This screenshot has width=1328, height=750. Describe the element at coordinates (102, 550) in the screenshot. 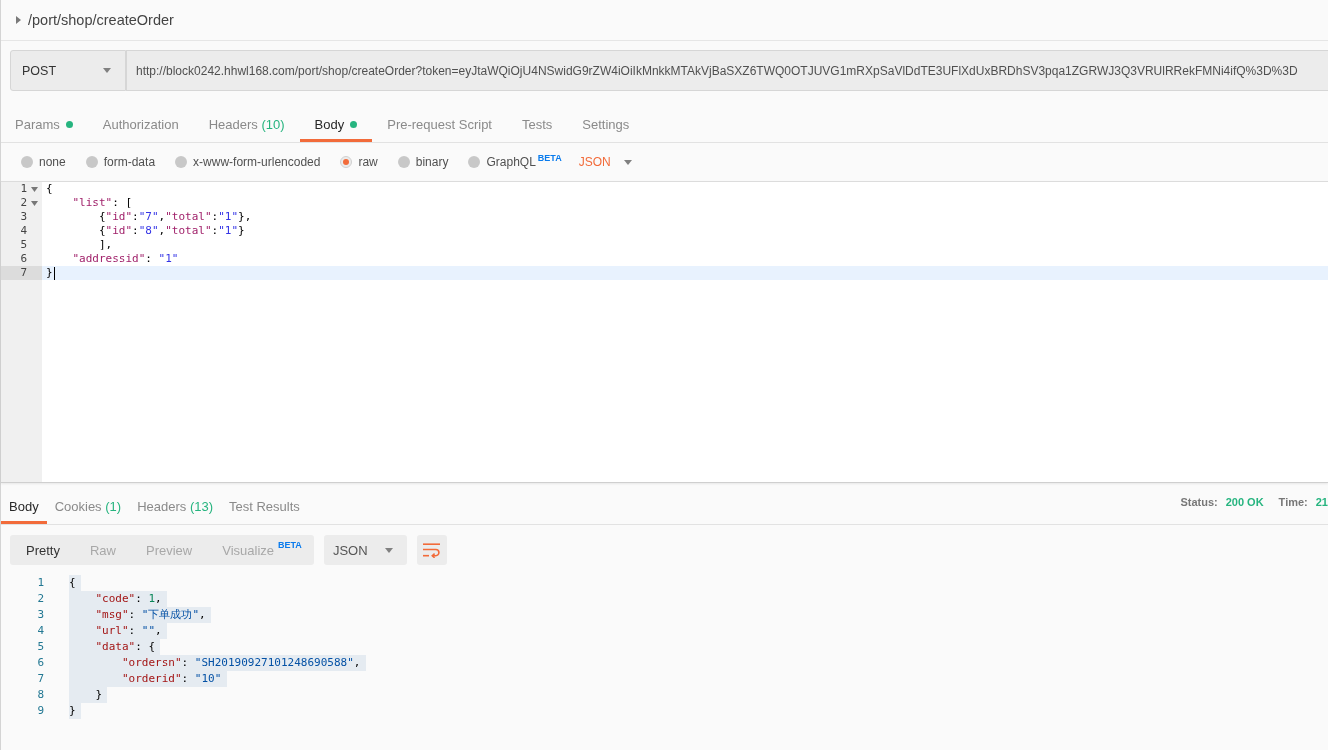

I see `view-mode-button: Raw` at that location.